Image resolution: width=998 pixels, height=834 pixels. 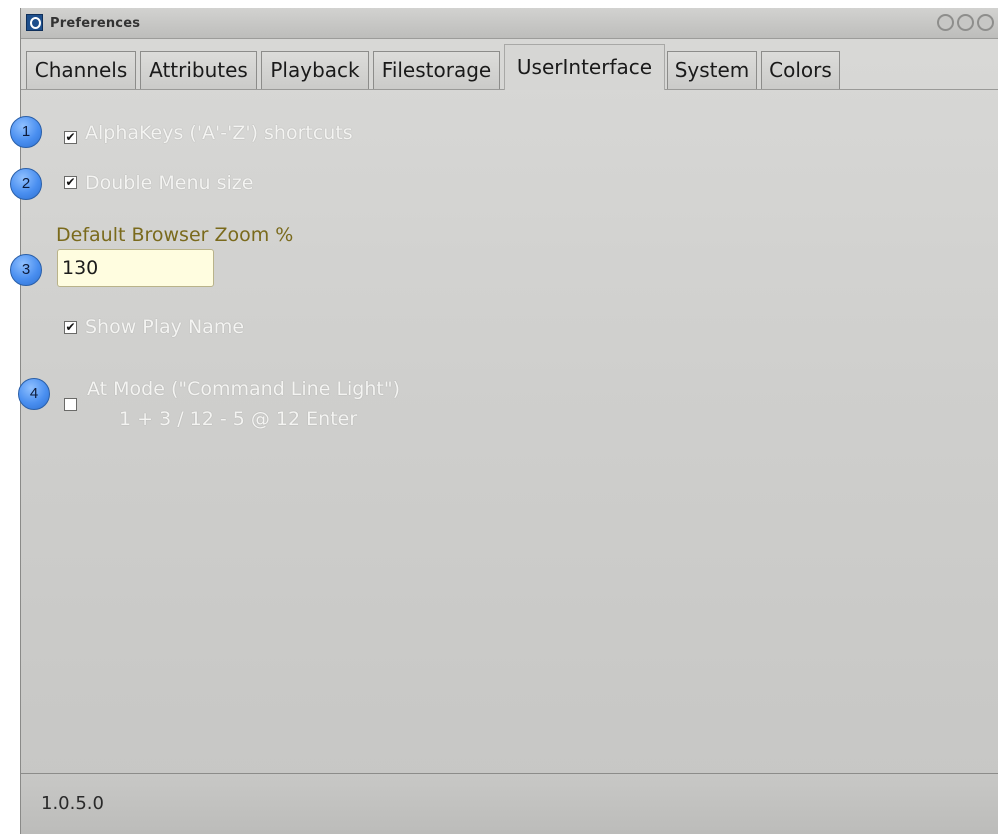 I want to click on tab-colors: Colors, so click(x=800, y=70).